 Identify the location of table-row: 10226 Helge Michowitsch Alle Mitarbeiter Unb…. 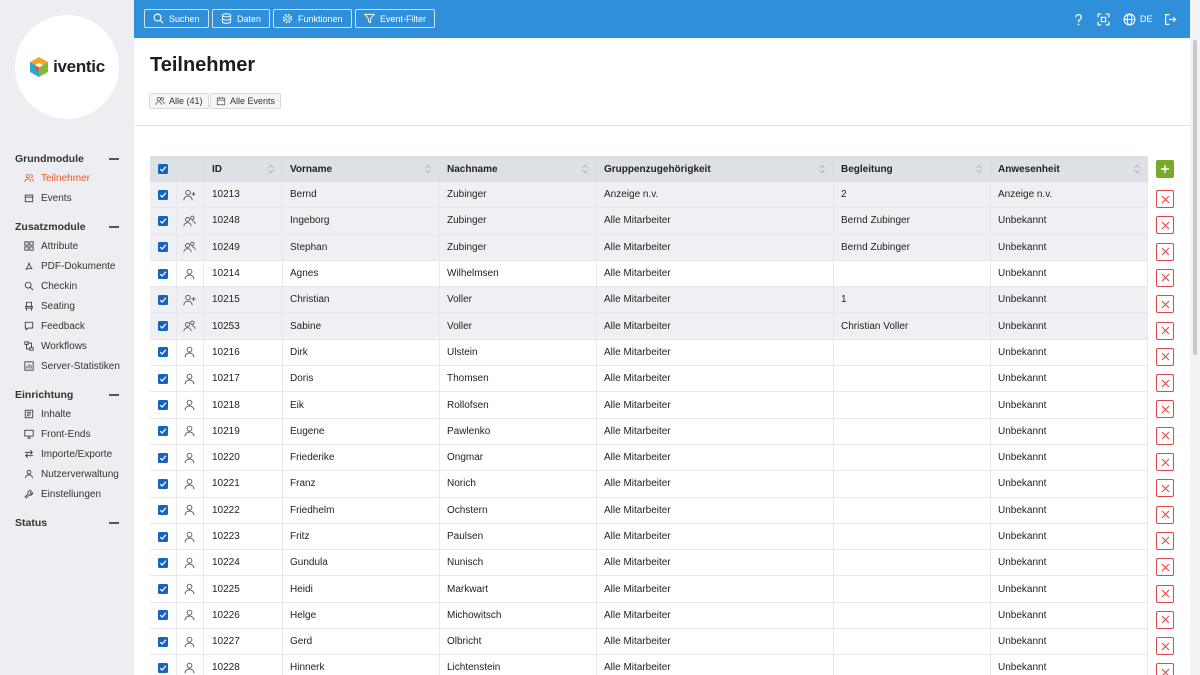
(649, 616).